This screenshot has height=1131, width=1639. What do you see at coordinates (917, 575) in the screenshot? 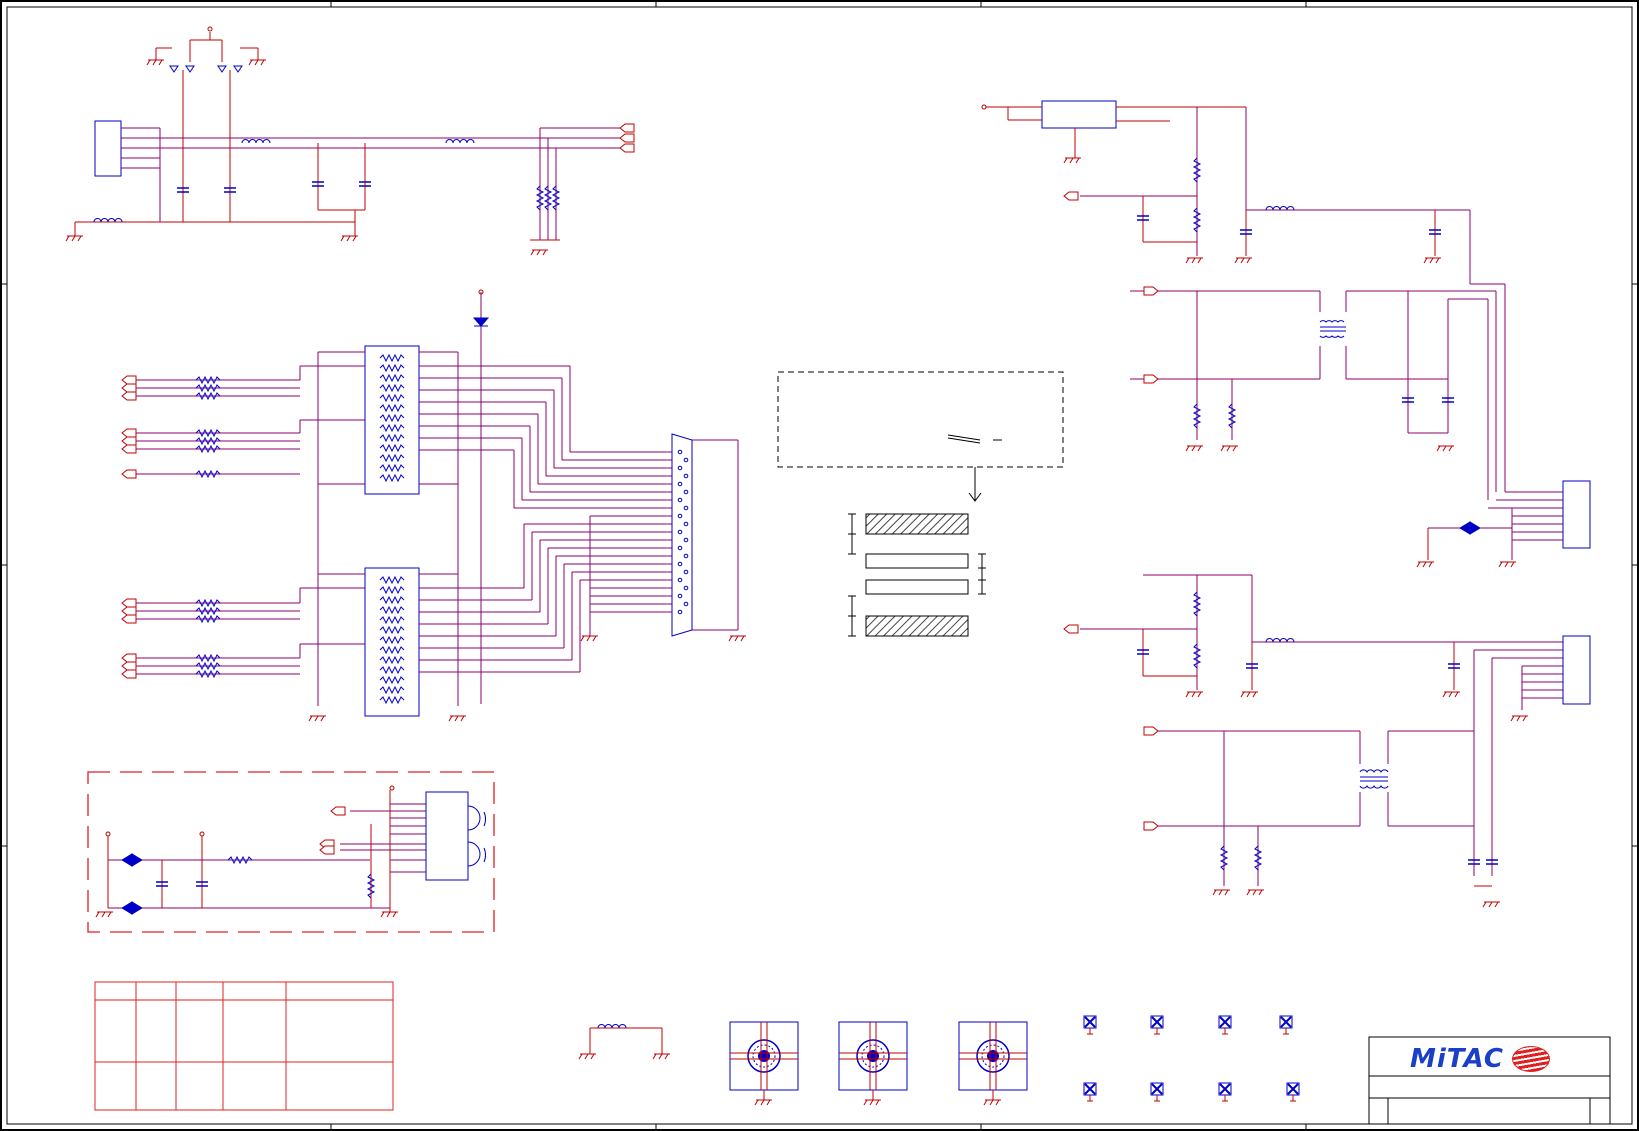
I see `pcb-stackup` at bounding box center [917, 575].